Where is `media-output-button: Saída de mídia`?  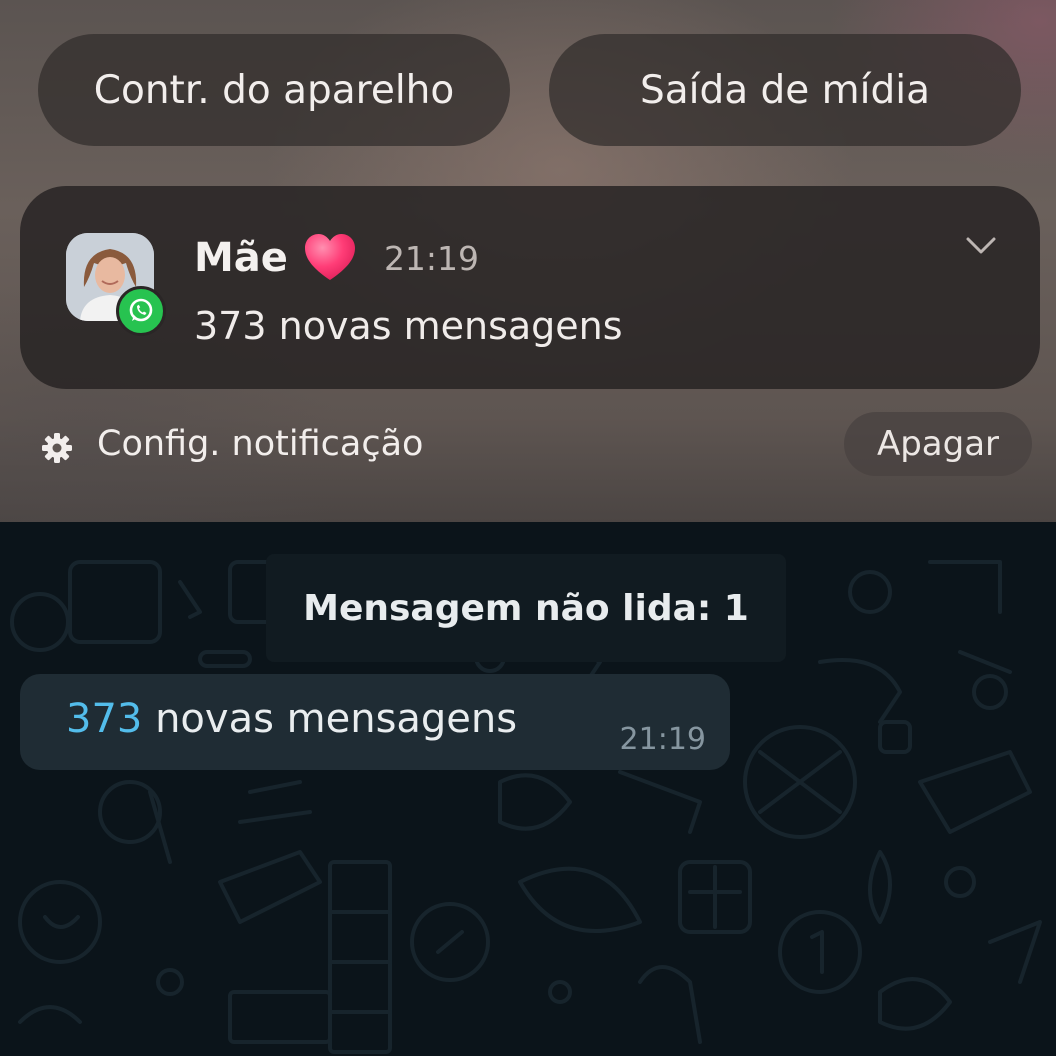
media-output-button: Saída de mídia is located at coordinates (785, 90).